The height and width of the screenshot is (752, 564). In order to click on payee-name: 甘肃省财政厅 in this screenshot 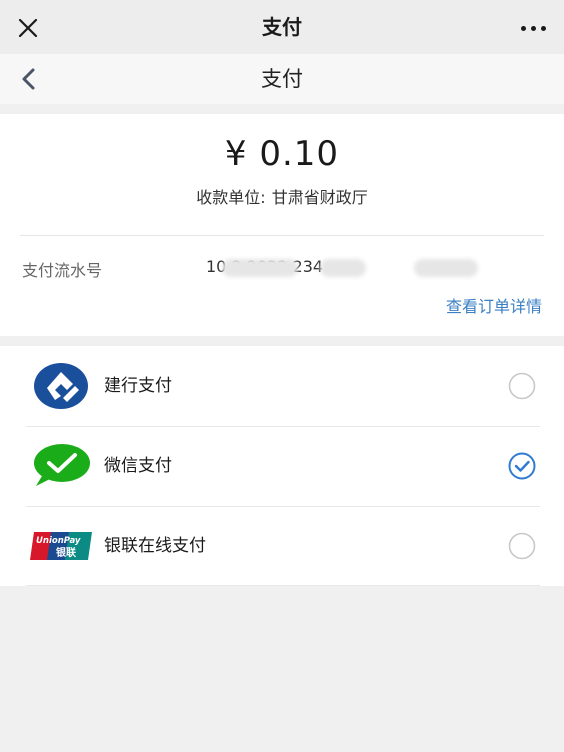, I will do `click(319, 197)`.